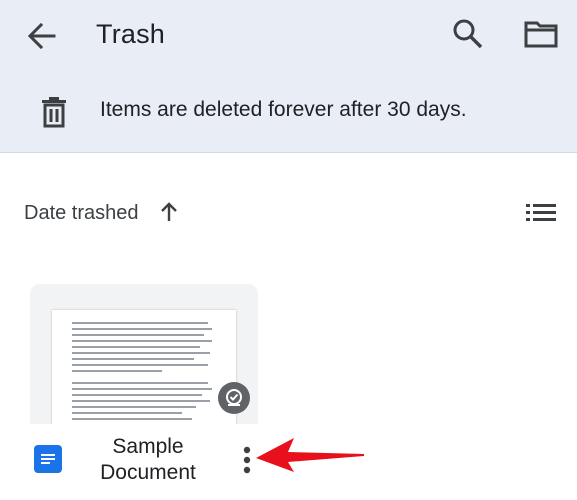  What do you see at coordinates (288, 213) in the screenshot?
I see `sort-bar: Date trashed` at bounding box center [288, 213].